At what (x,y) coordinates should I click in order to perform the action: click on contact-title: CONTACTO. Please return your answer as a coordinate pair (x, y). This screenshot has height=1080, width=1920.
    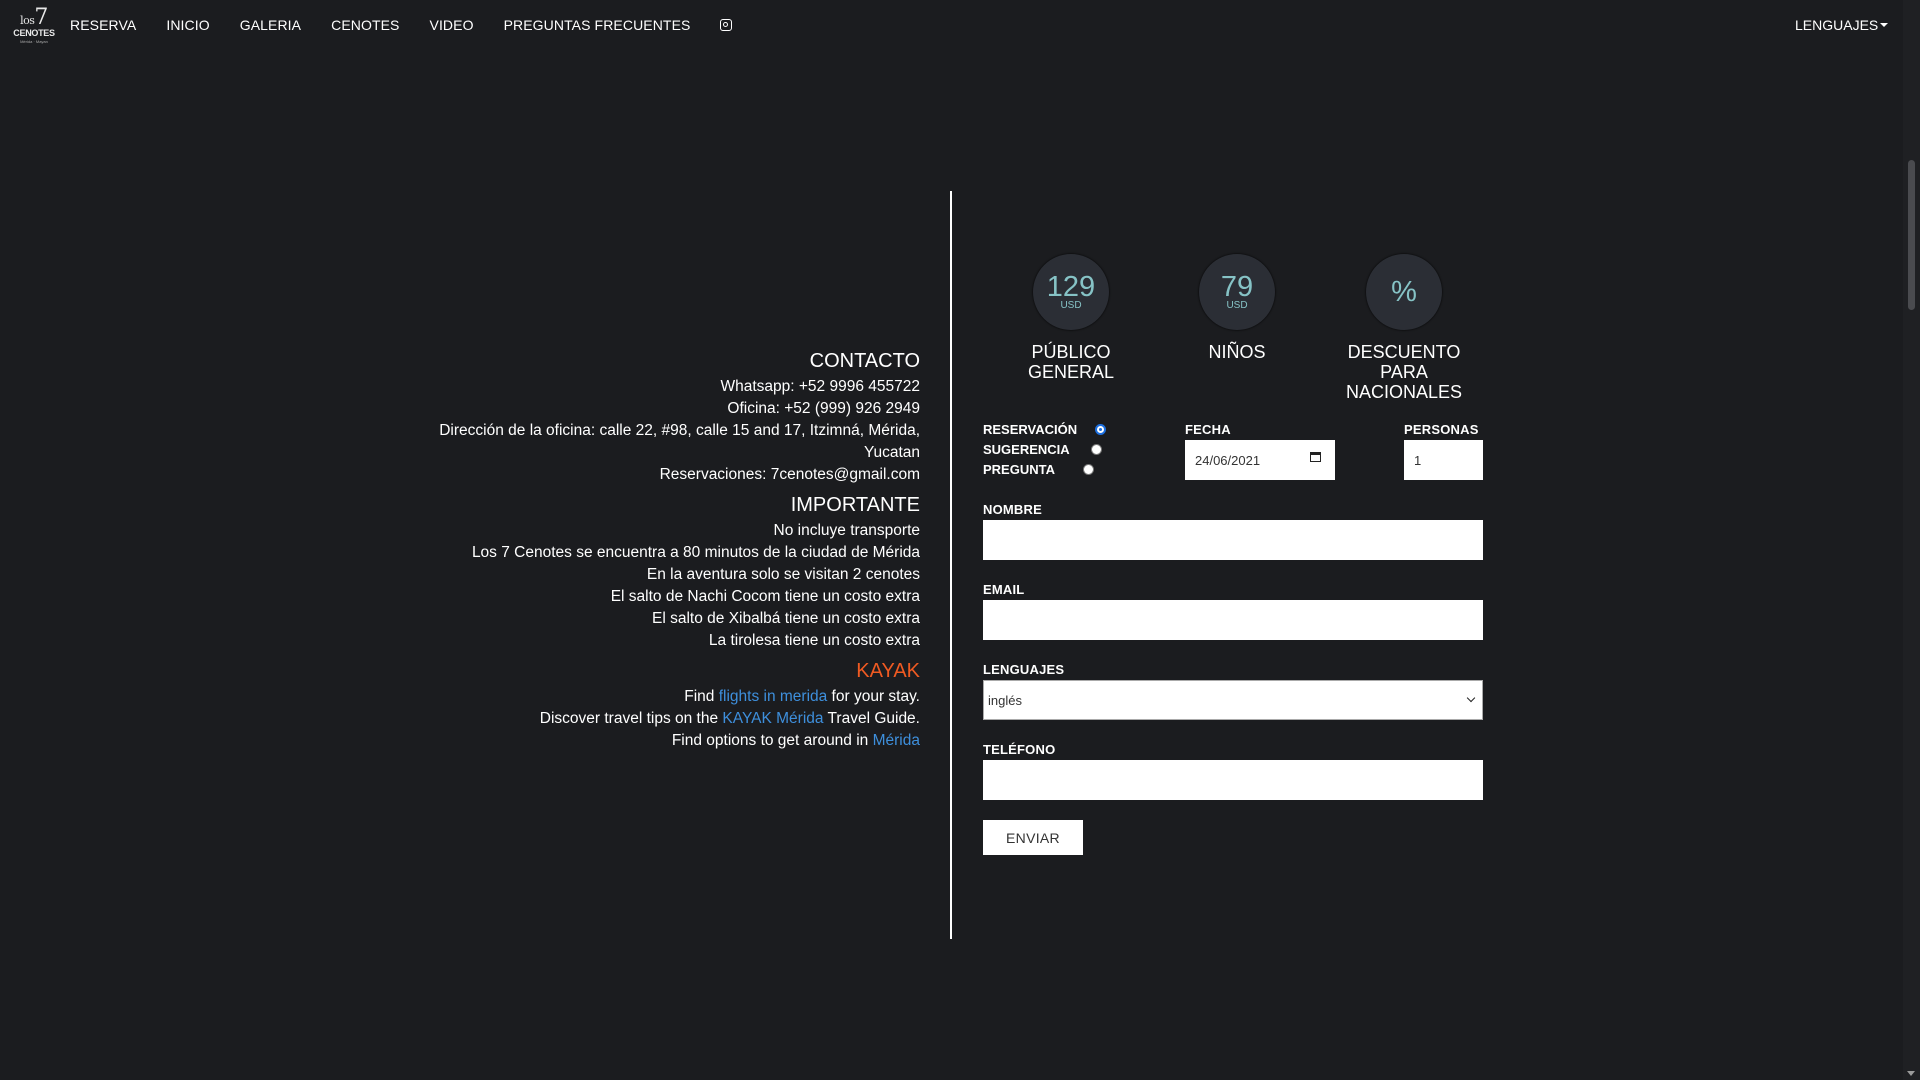
    Looking at the image, I should click on (864, 361).